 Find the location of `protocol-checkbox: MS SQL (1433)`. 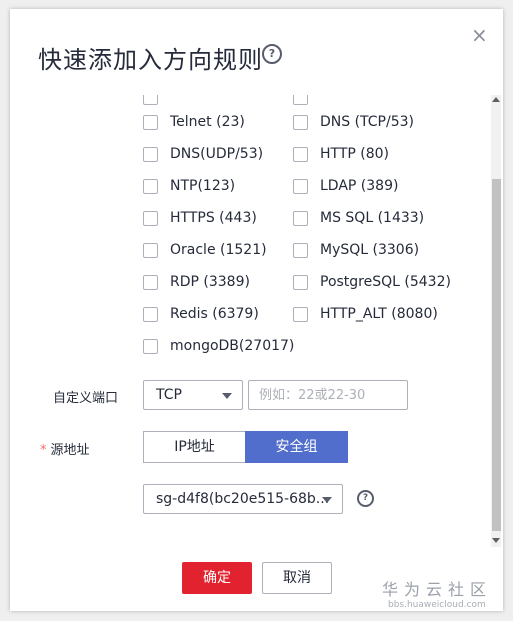

protocol-checkbox: MS SQL (1433) is located at coordinates (358, 218).